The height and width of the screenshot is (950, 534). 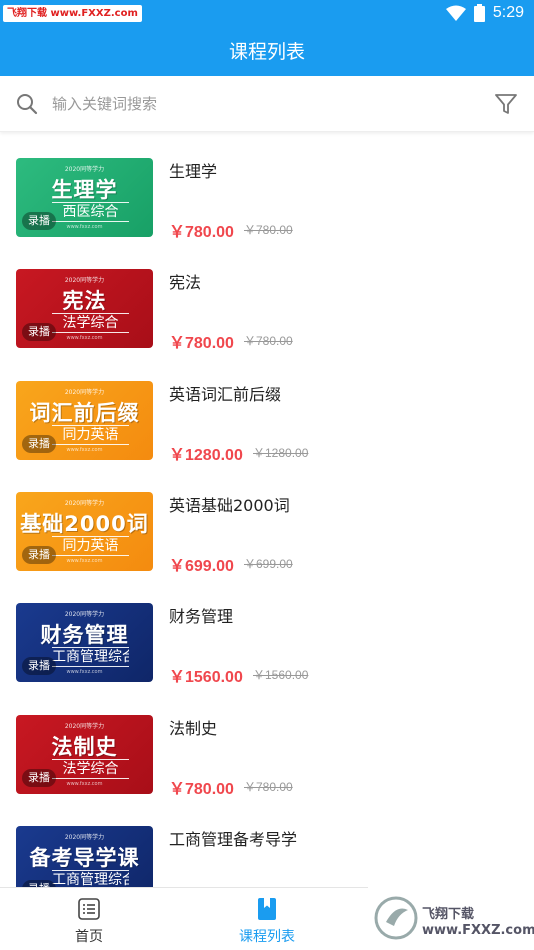 I want to click on course-title: 英语词汇前后缀, so click(x=225, y=394).